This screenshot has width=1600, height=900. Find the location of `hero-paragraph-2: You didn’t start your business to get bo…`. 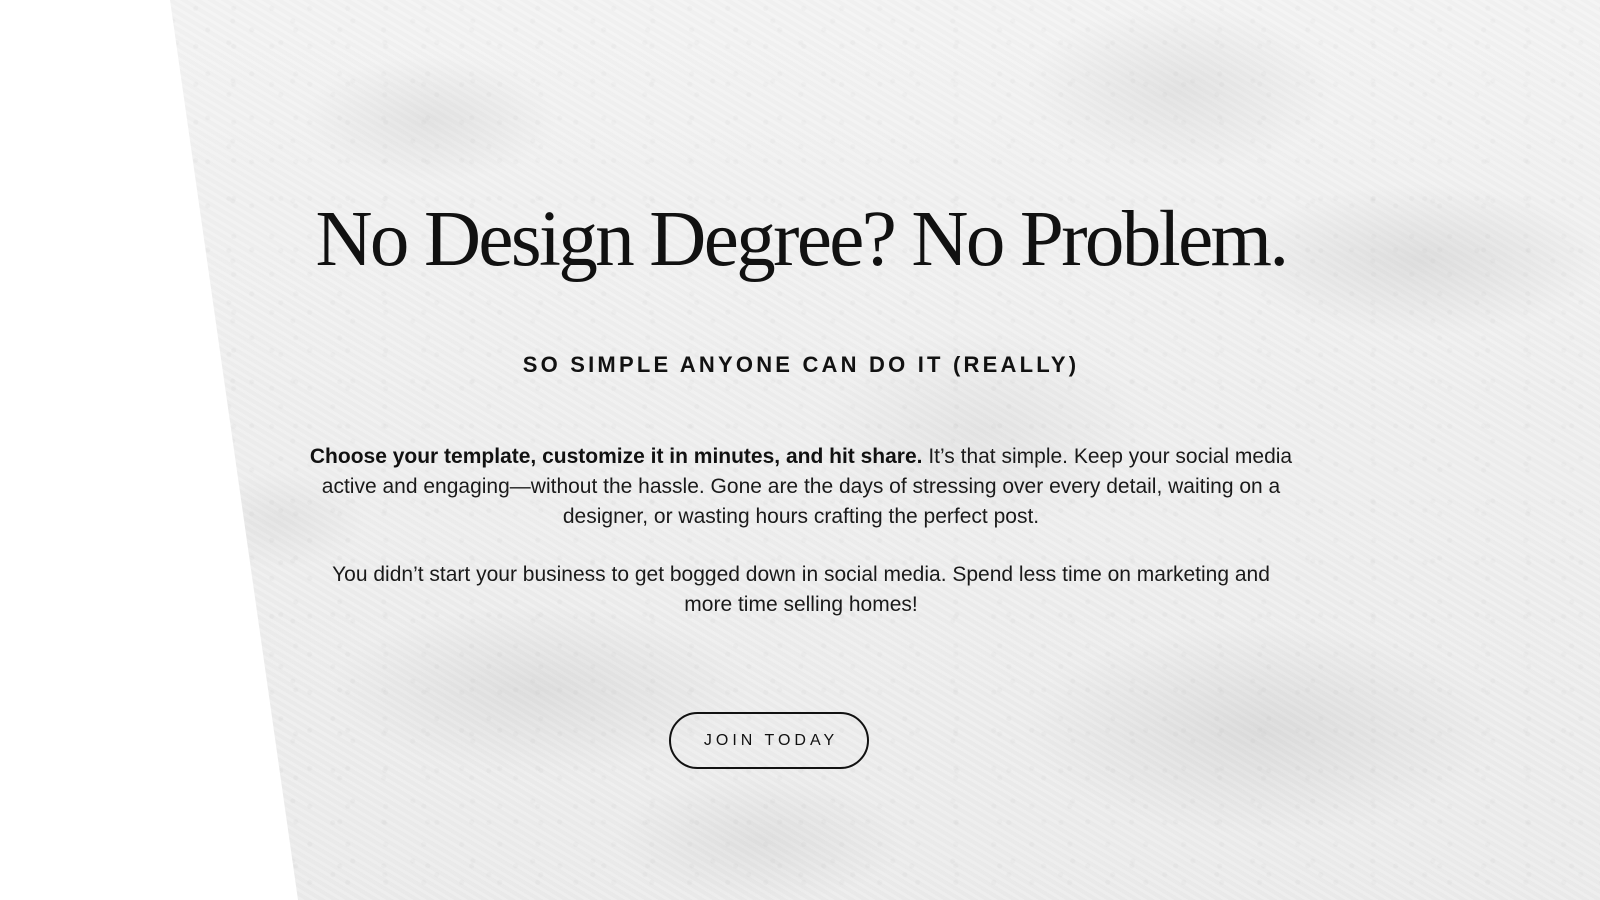

hero-paragraph-2: You didn’t start your business to get bo… is located at coordinates (801, 589).